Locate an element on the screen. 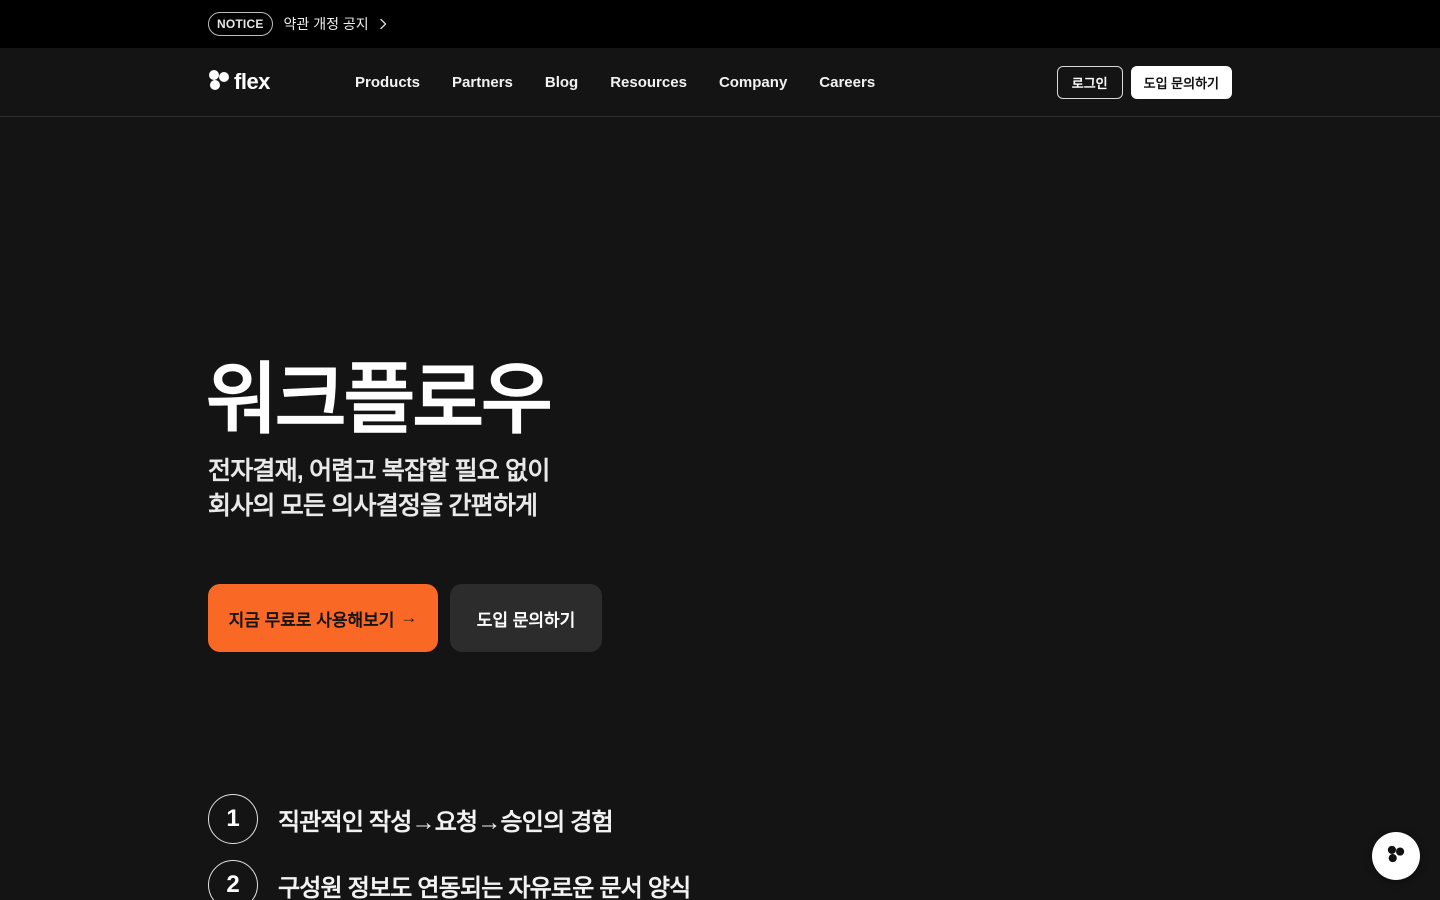 This screenshot has width=1440, height=900. feature-number: 2 is located at coordinates (233, 880).